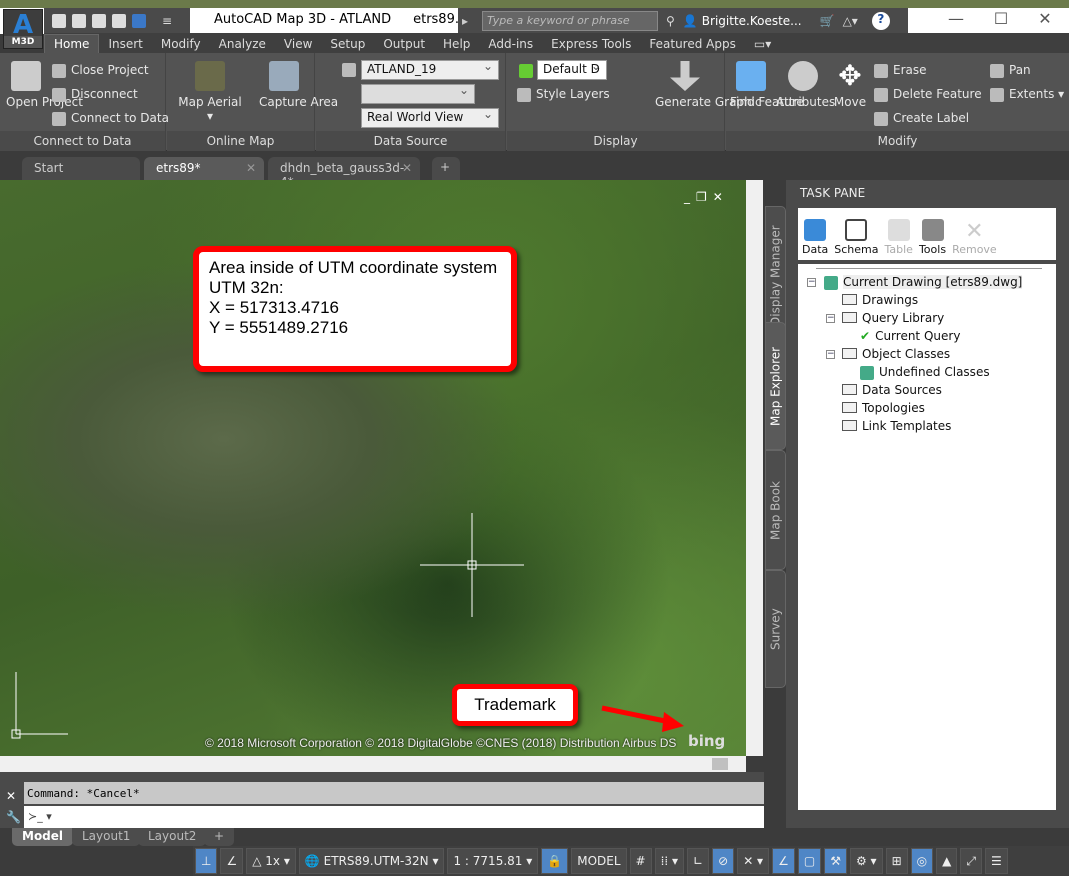  Describe the element at coordinates (815, 237) in the screenshot. I see `data-button: Data` at that location.